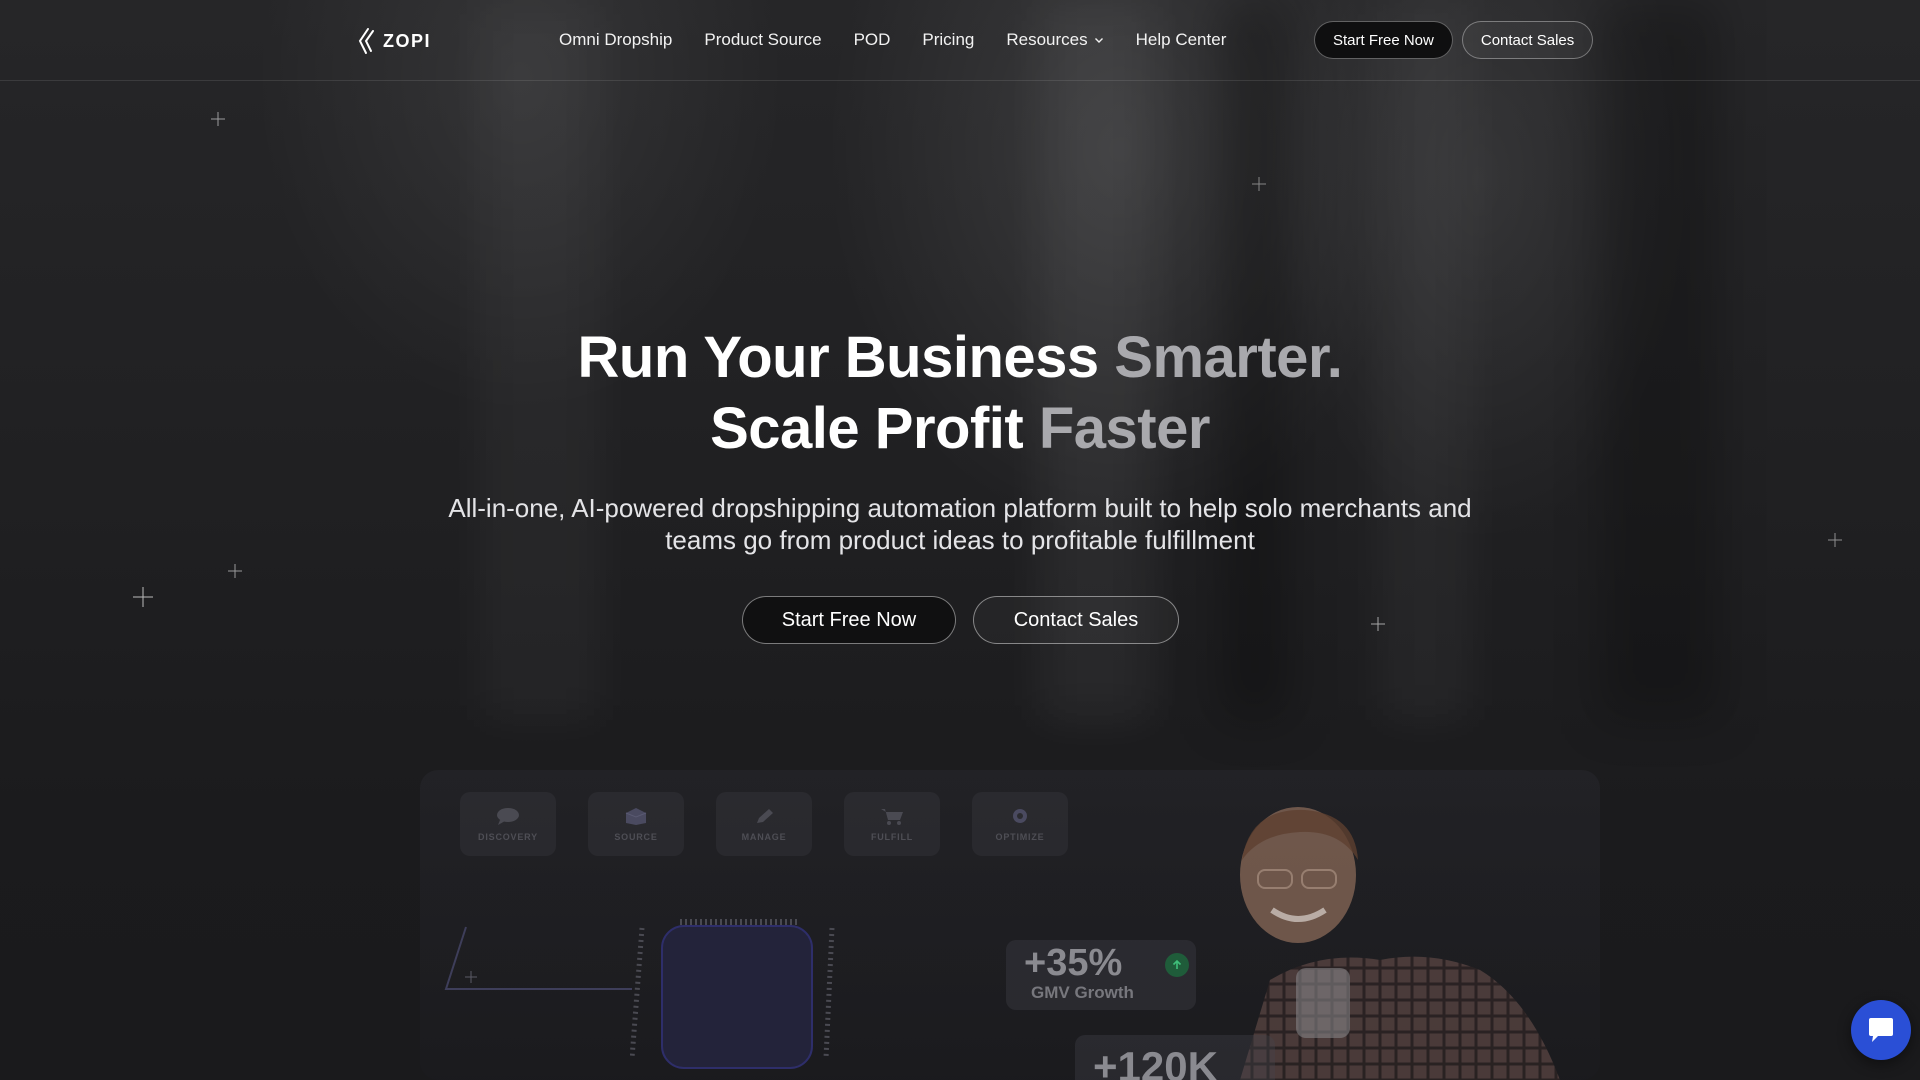 The width and height of the screenshot is (1920, 1080). What do you see at coordinates (948, 40) in the screenshot?
I see `nav-item-pricing: Pricing` at bounding box center [948, 40].